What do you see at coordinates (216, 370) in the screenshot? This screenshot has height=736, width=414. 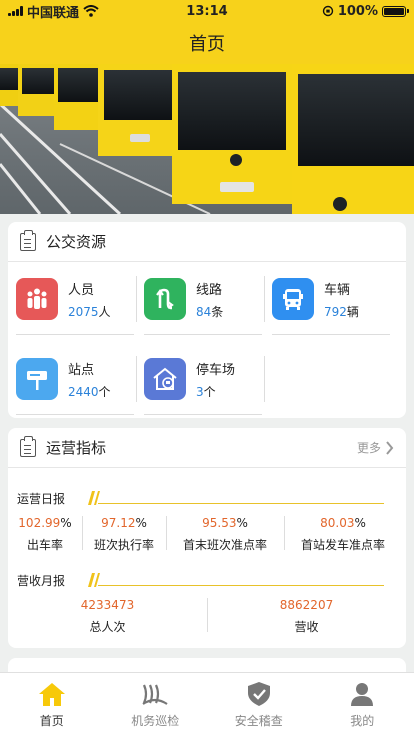 I see `resource-name: 停车场` at bounding box center [216, 370].